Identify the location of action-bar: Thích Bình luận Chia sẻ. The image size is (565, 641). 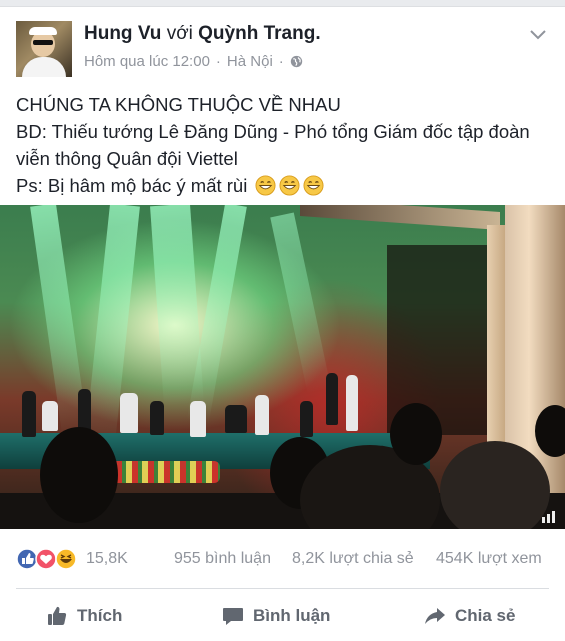
(282, 616).